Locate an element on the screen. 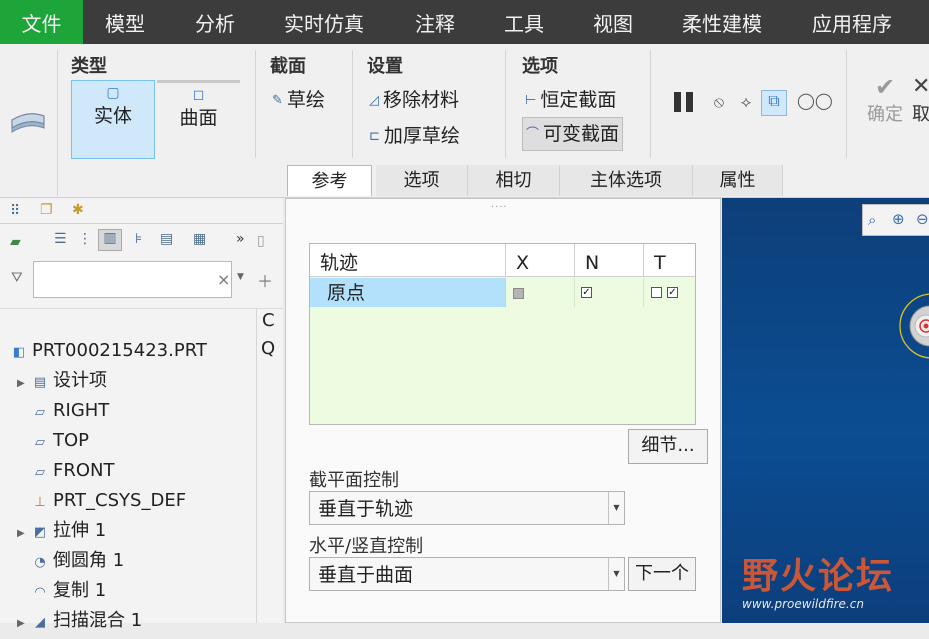 This screenshot has height=639, width=929. surface-icon: ◻ is located at coordinates (198, 95).